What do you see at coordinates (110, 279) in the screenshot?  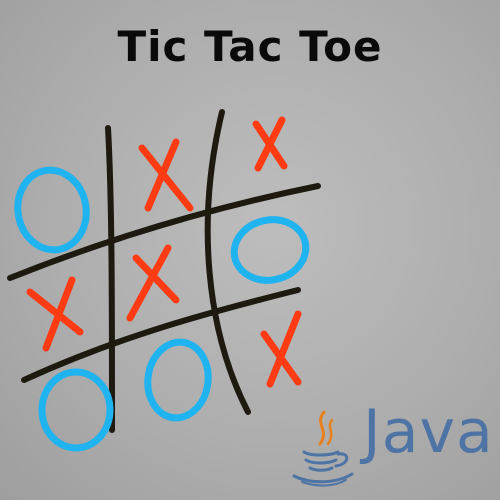 I see `grid-line-vertical-left` at bounding box center [110, 279].